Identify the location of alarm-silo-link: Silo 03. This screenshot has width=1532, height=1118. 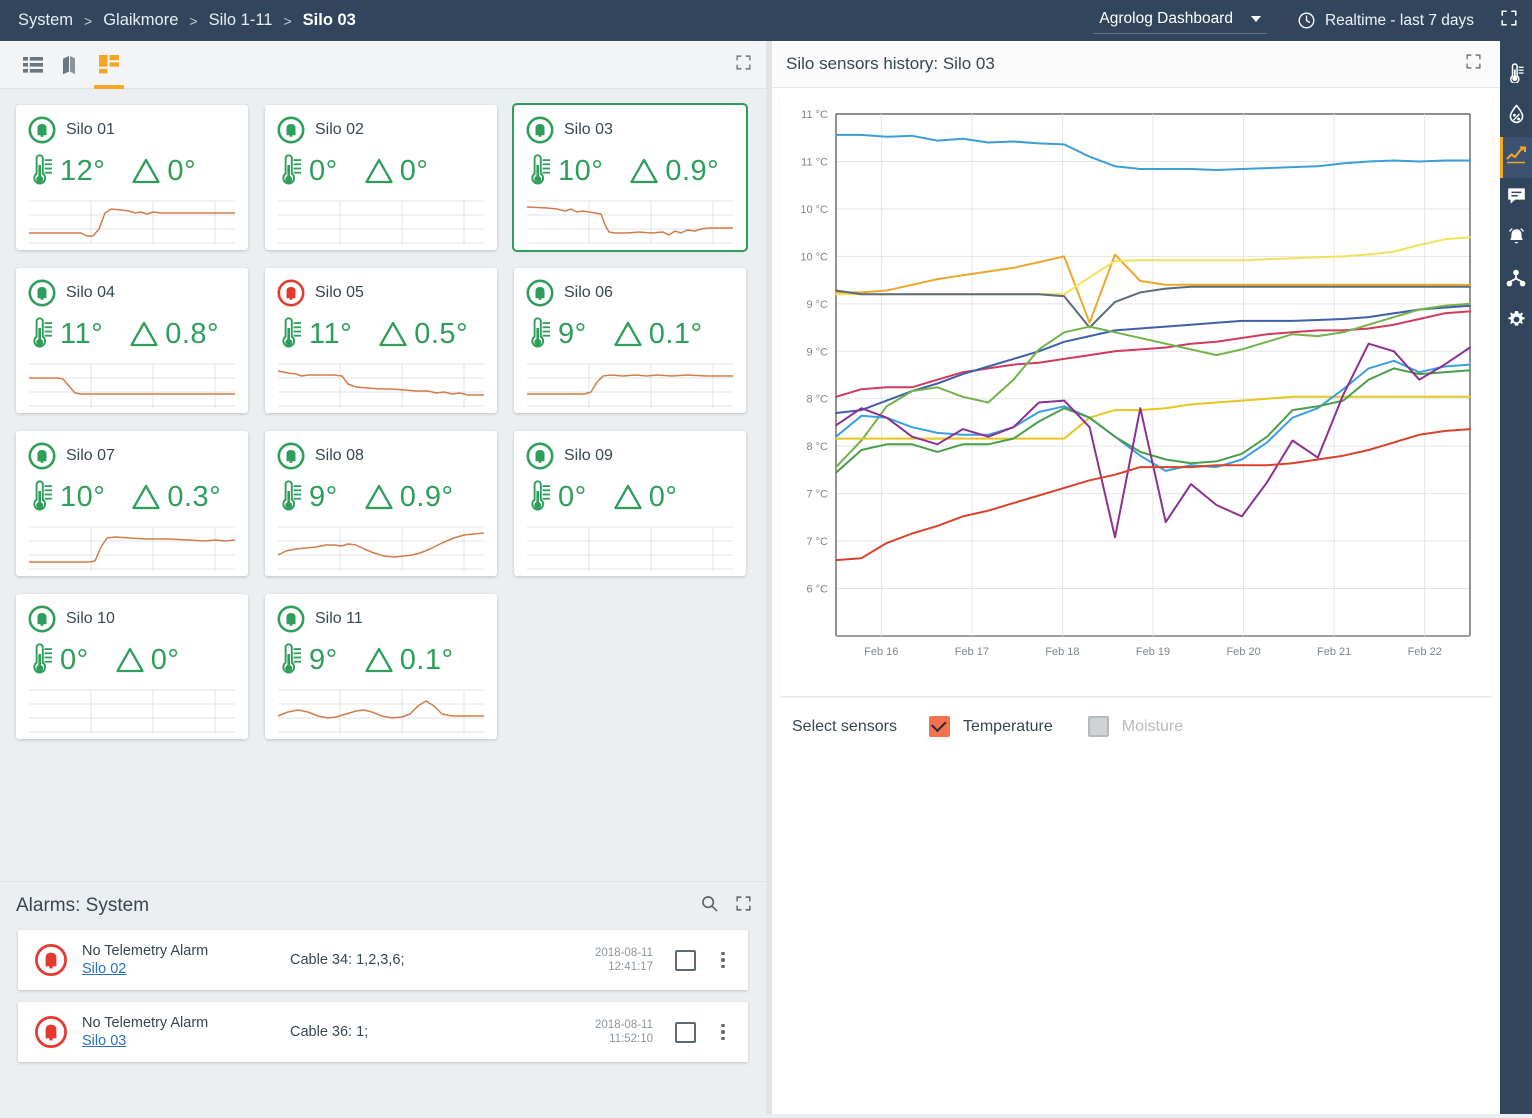
(104, 1041).